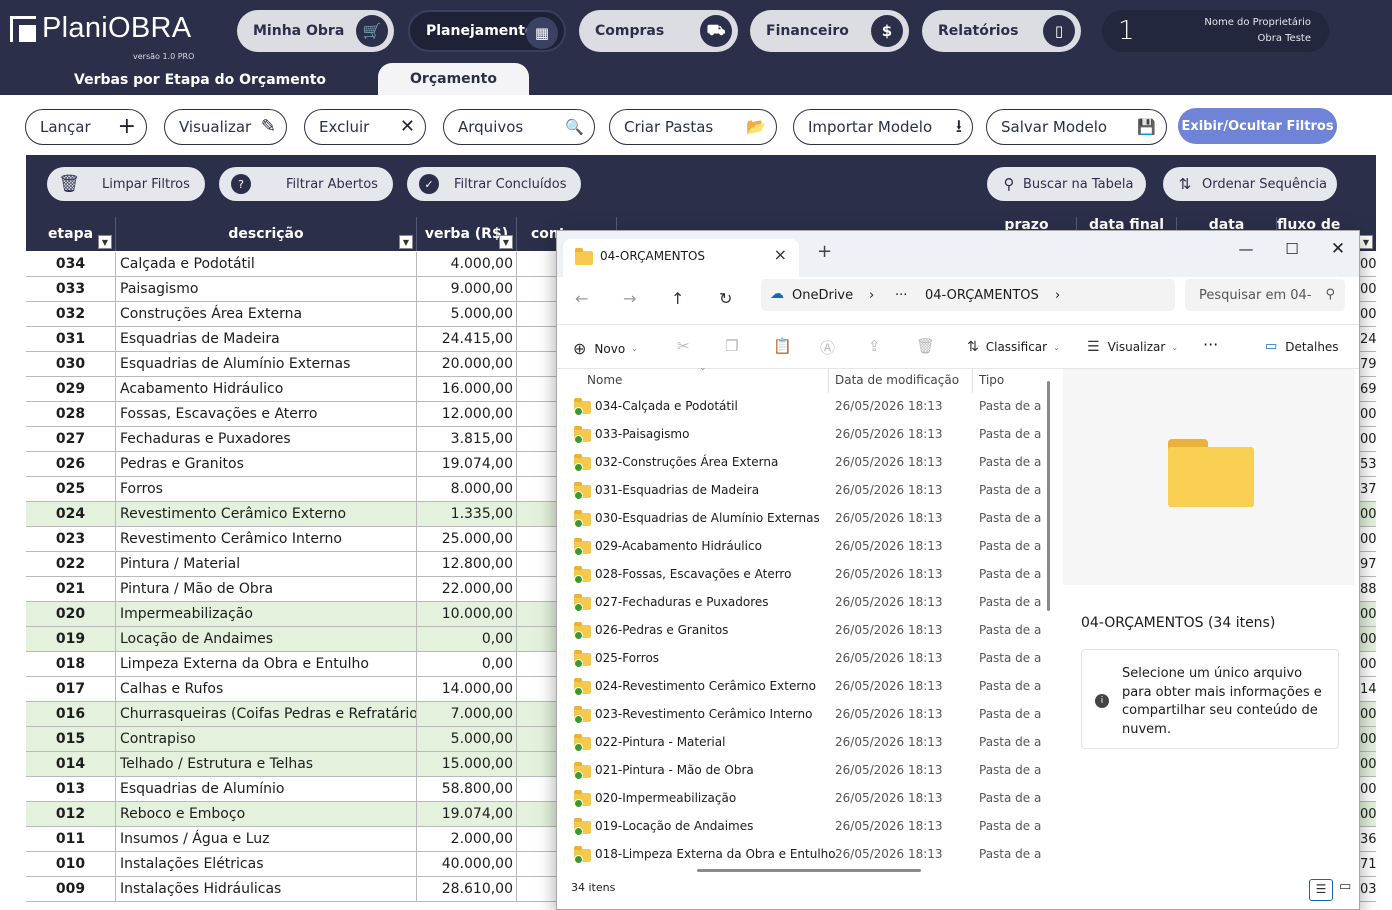 This screenshot has height=910, width=1392. Describe the element at coordinates (973, 347) in the screenshot. I see `sort-icon: ⇅` at that location.